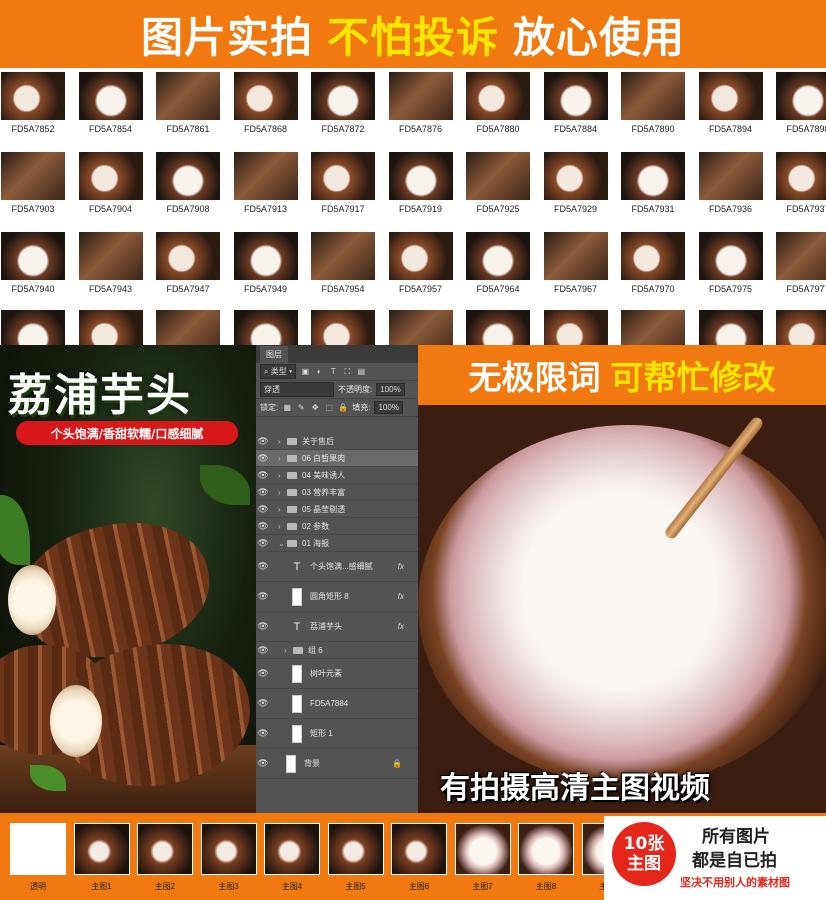 The image size is (826, 900). Describe the element at coordinates (731, 269) in the screenshot. I see `thumbnail-item: FD5A7975` at that location.